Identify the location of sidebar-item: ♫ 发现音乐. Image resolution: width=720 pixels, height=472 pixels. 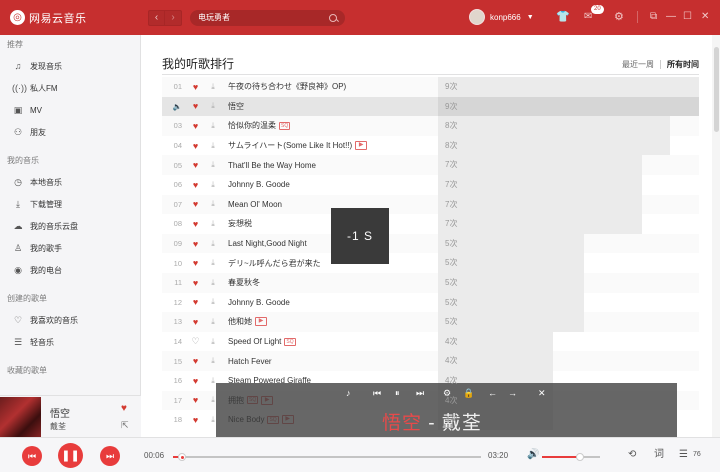
(70, 66).